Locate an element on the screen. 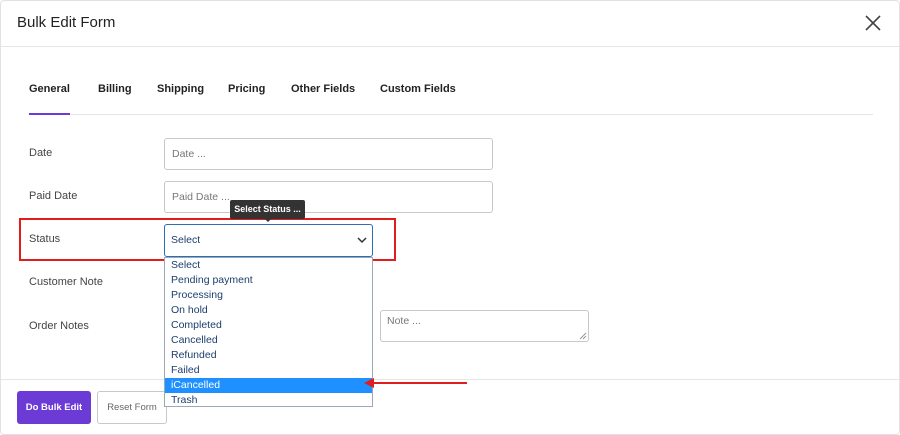 This screenshot has width=900, height=435. status-option-processing: Processing is located at coordinates (268, 295).